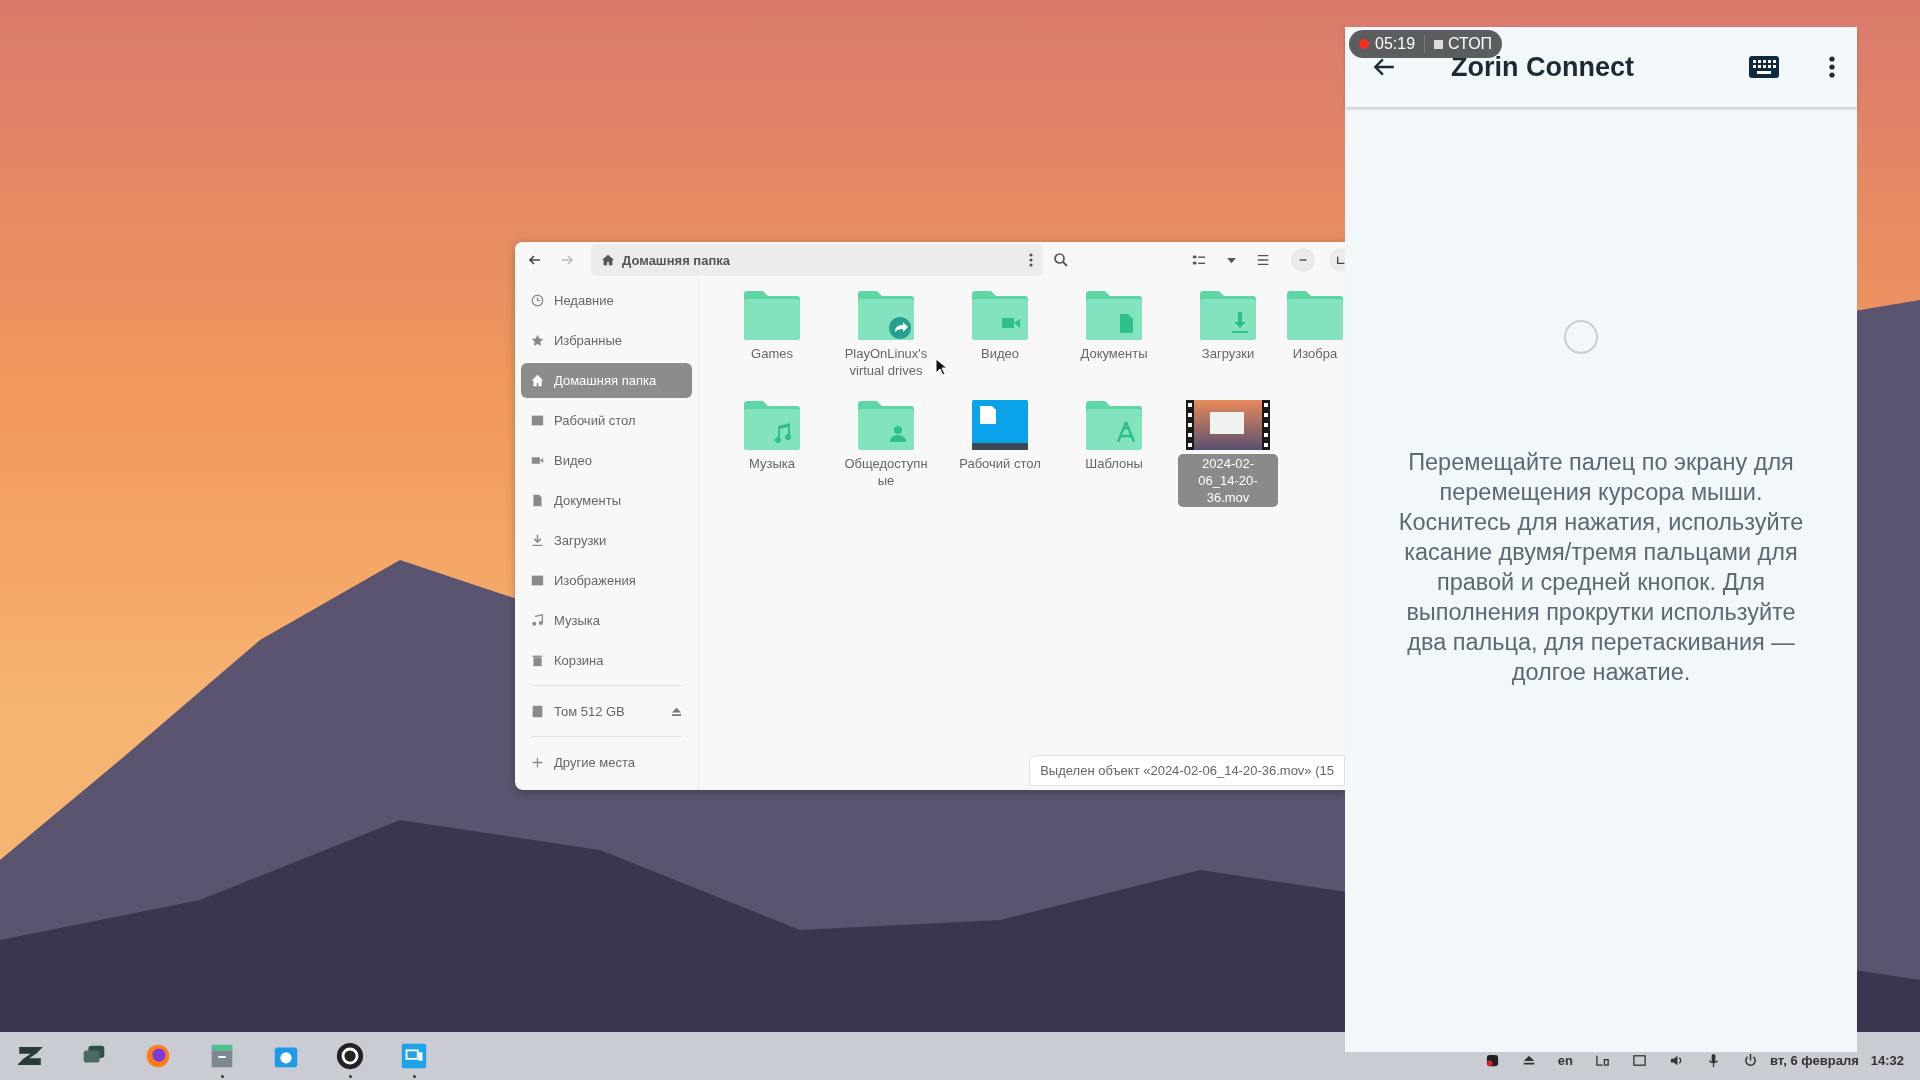 The height and width of the screenshot is (1080, 1920). I want to click on notification-icon, so click(1492, 1060).